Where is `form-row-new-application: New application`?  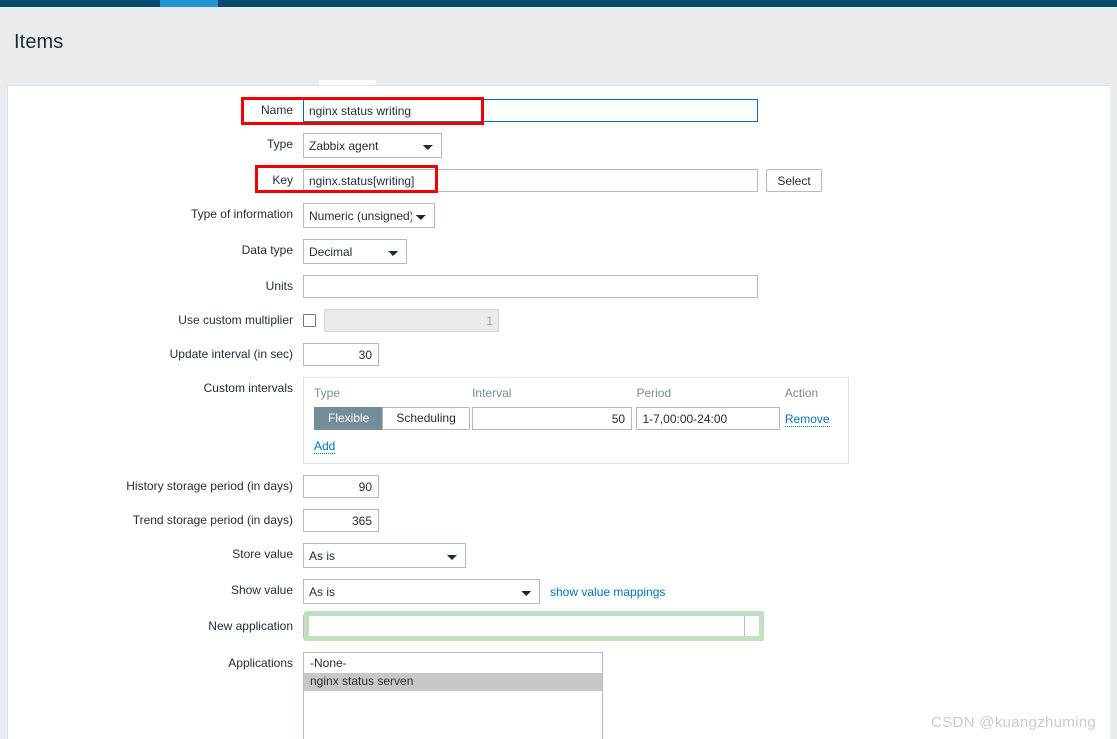 form-row-new-application: New application is located at coordinates (559, 626).